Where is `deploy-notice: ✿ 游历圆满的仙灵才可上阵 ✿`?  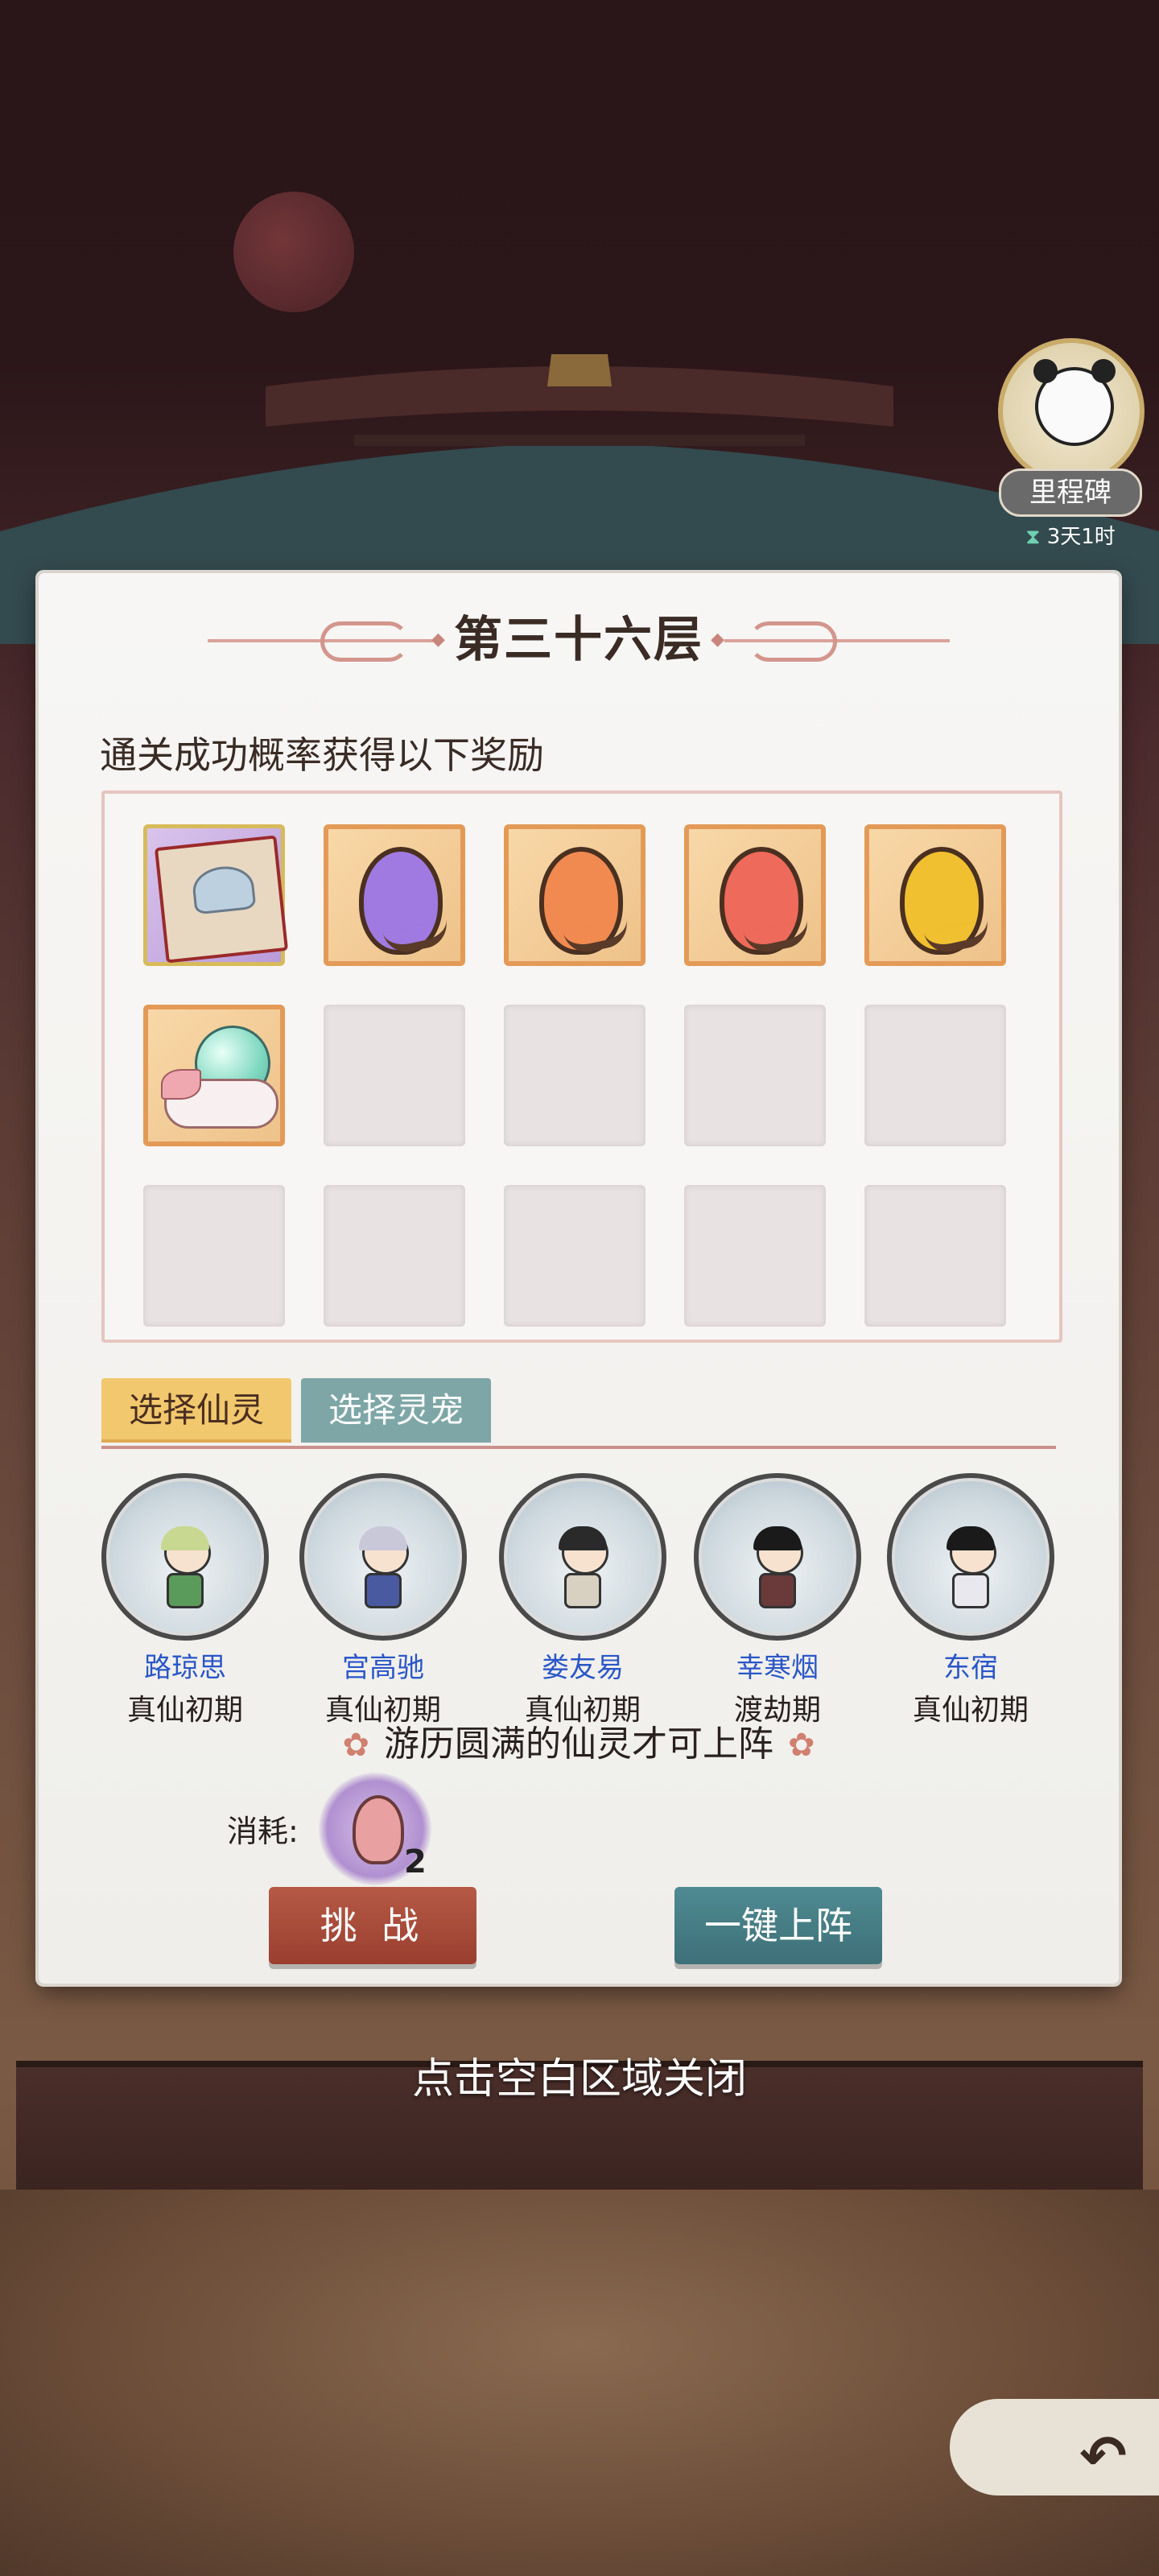
deploy-notice: ✿ 游历圆满的仙灵才可上阵 ✿ is located at coordinates (579, 1740).